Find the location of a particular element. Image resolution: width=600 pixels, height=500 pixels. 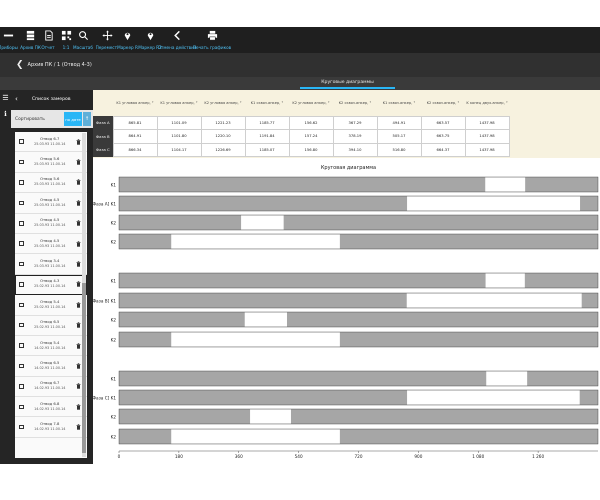

list-item: Отвод 7-8 14.02.93 11.00.14 is located at coordinates (51, 427).